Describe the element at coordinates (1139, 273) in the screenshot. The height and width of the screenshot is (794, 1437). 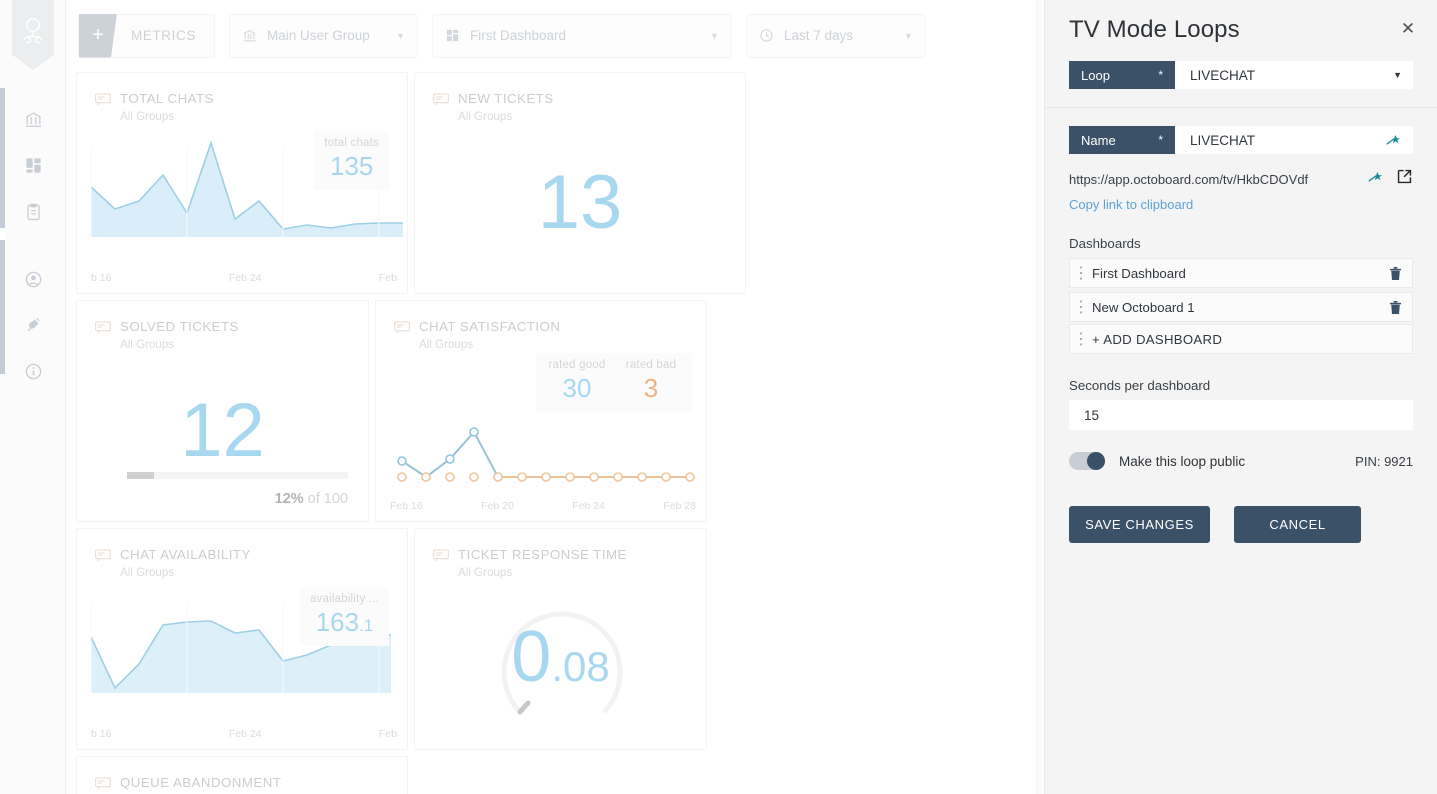
I see `dashboard-name: First Dashboard` at that location.